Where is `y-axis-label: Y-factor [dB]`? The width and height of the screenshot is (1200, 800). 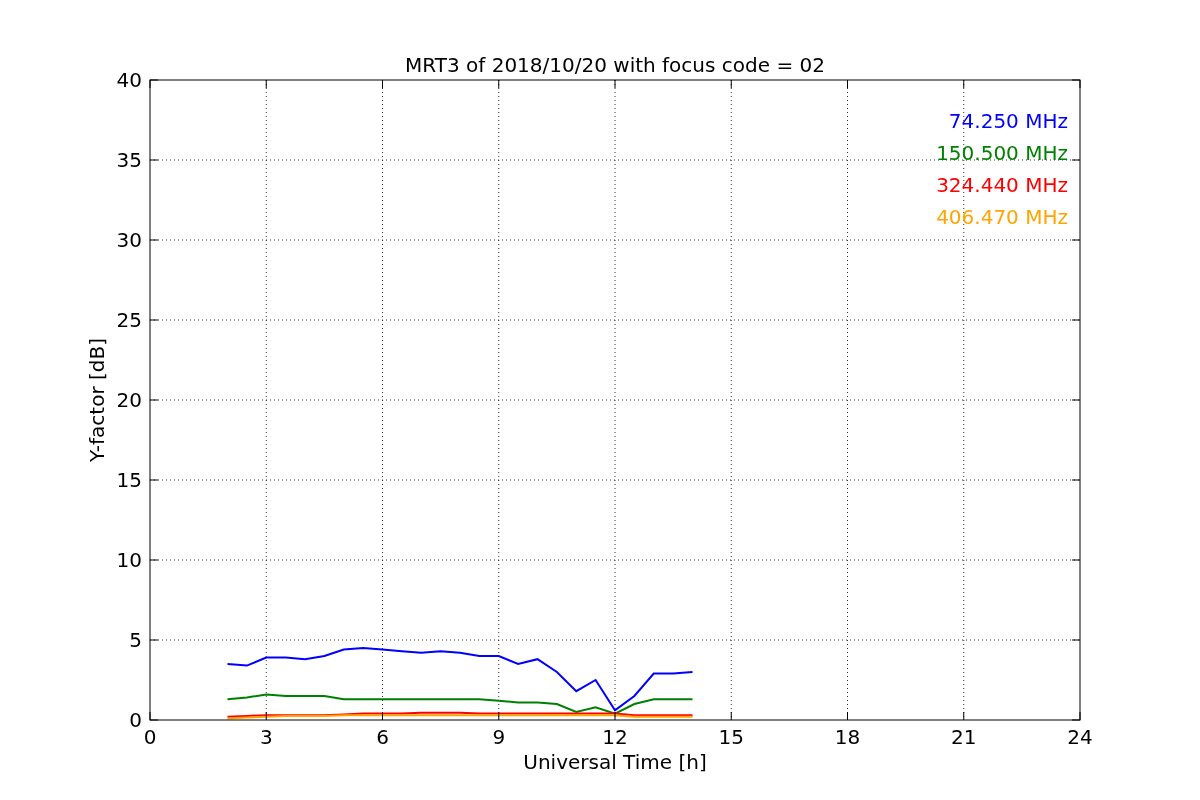 y-axis-label: Y-factor [dB] is located at coordinates (97, 400).